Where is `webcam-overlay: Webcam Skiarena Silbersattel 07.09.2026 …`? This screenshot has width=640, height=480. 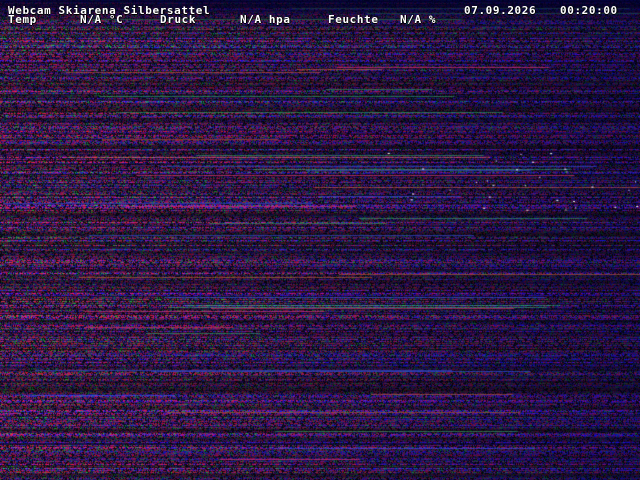
webcam-overlay: Webcam Skiarena Silbersattel 07.09.2026 … is located at coordinates (320, 13).